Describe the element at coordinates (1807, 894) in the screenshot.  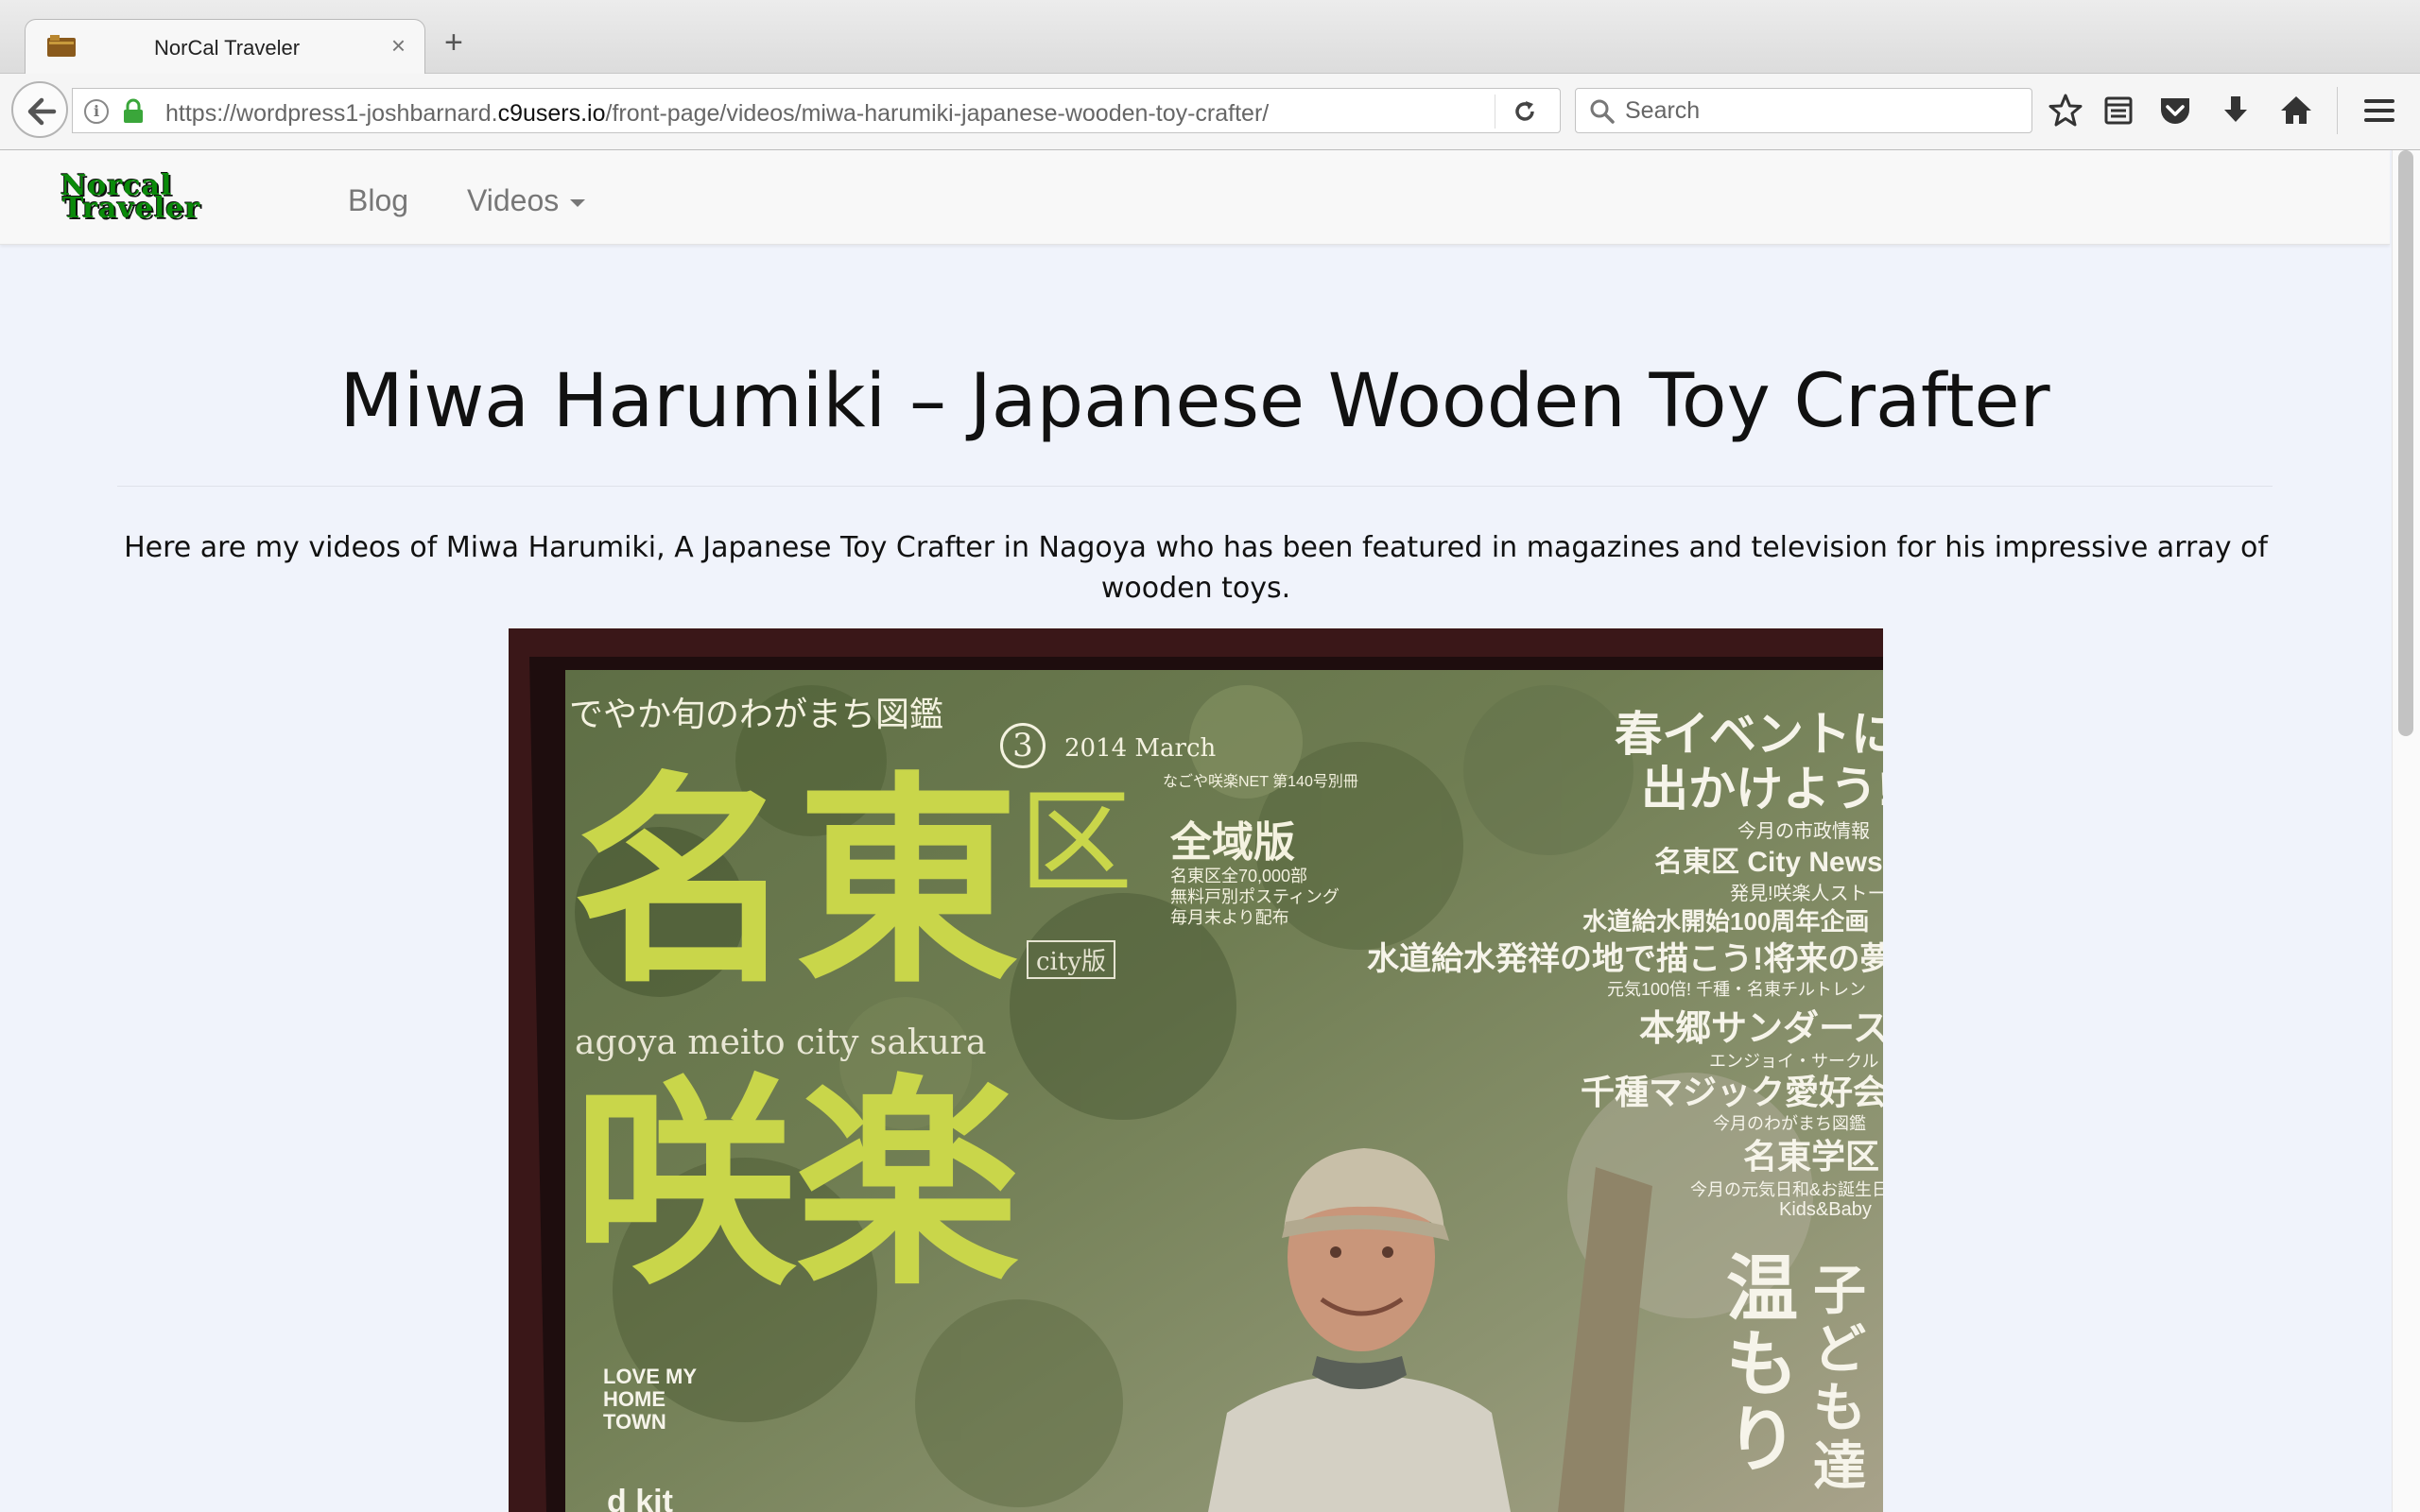
I see `mag-tag-2: 発見!咲楽人ストーリー` at that location.